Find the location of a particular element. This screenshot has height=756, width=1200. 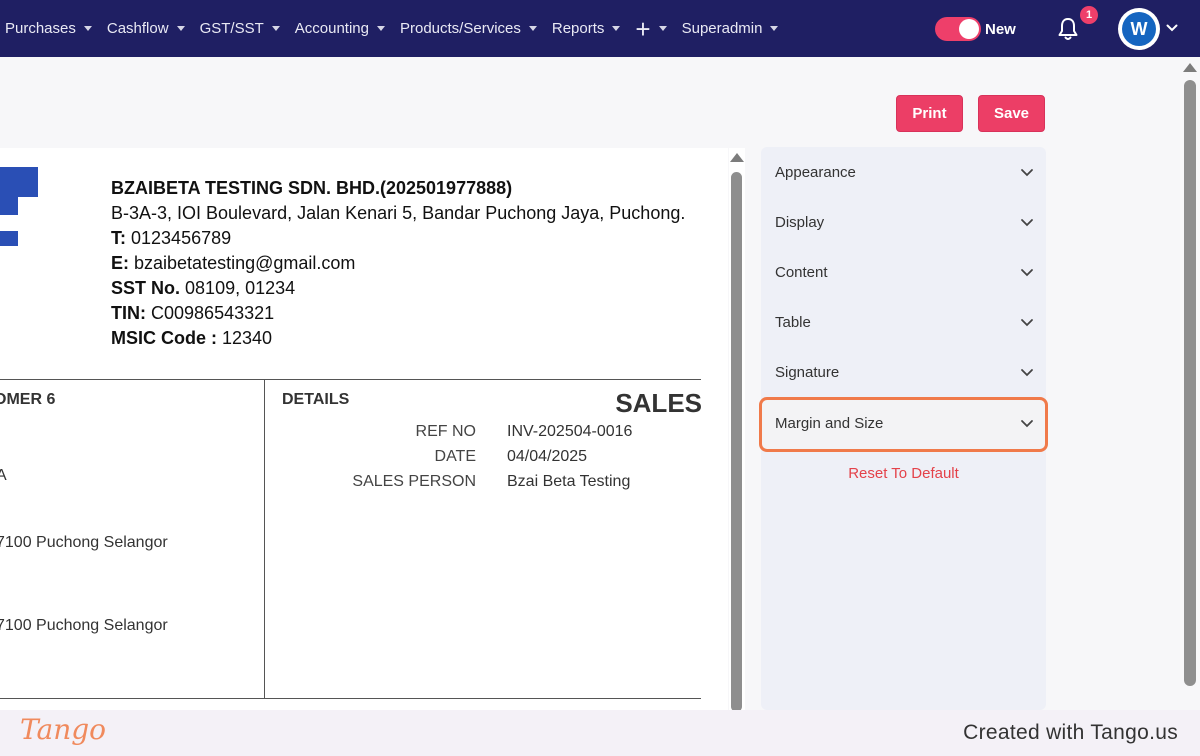

nav-purchases: Purchases is located at coordinates (48, 28).